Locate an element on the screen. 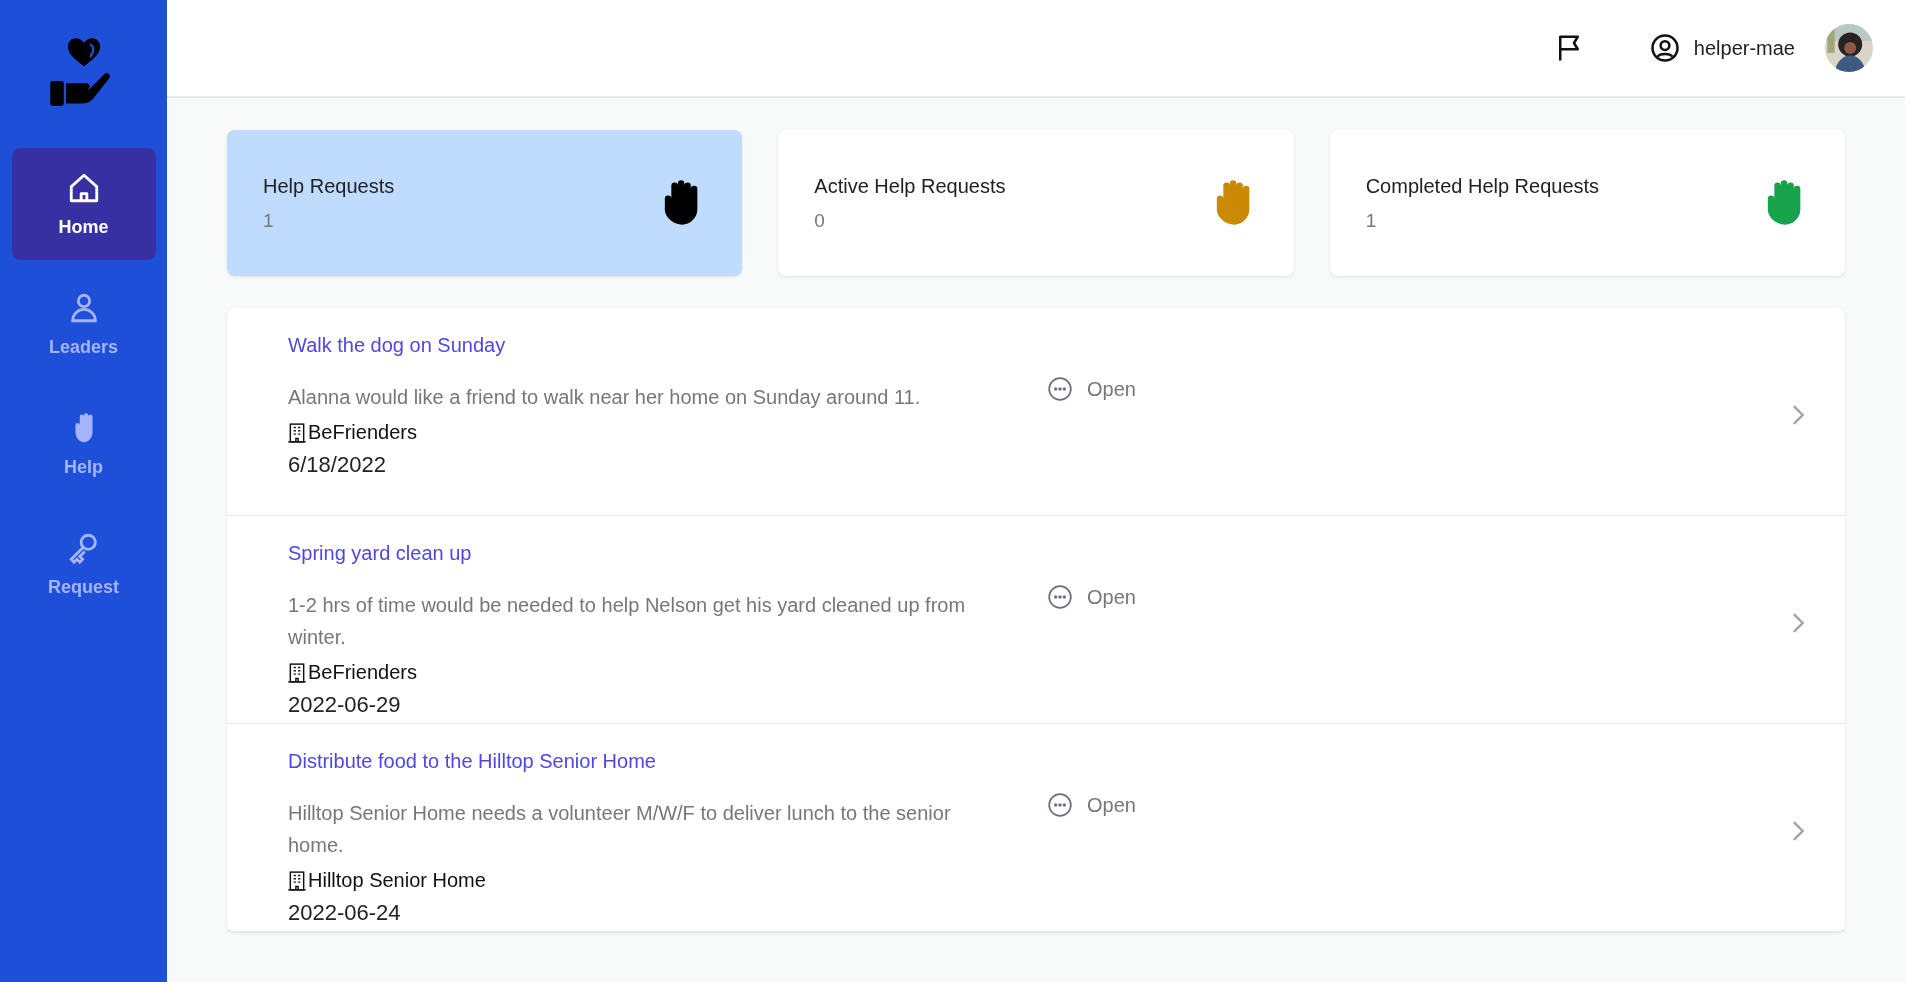 Image resolution: width=1905 pixels, height=982 pixels. request-date: 2022-06-29 is located at coordinates (345, 705).